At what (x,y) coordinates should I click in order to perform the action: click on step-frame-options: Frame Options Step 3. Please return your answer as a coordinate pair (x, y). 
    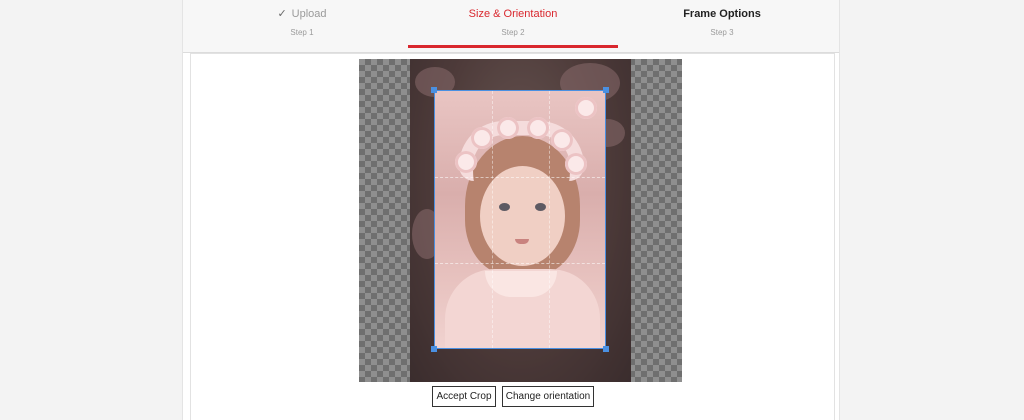
    Looking at the image, I should click on (722, 26).